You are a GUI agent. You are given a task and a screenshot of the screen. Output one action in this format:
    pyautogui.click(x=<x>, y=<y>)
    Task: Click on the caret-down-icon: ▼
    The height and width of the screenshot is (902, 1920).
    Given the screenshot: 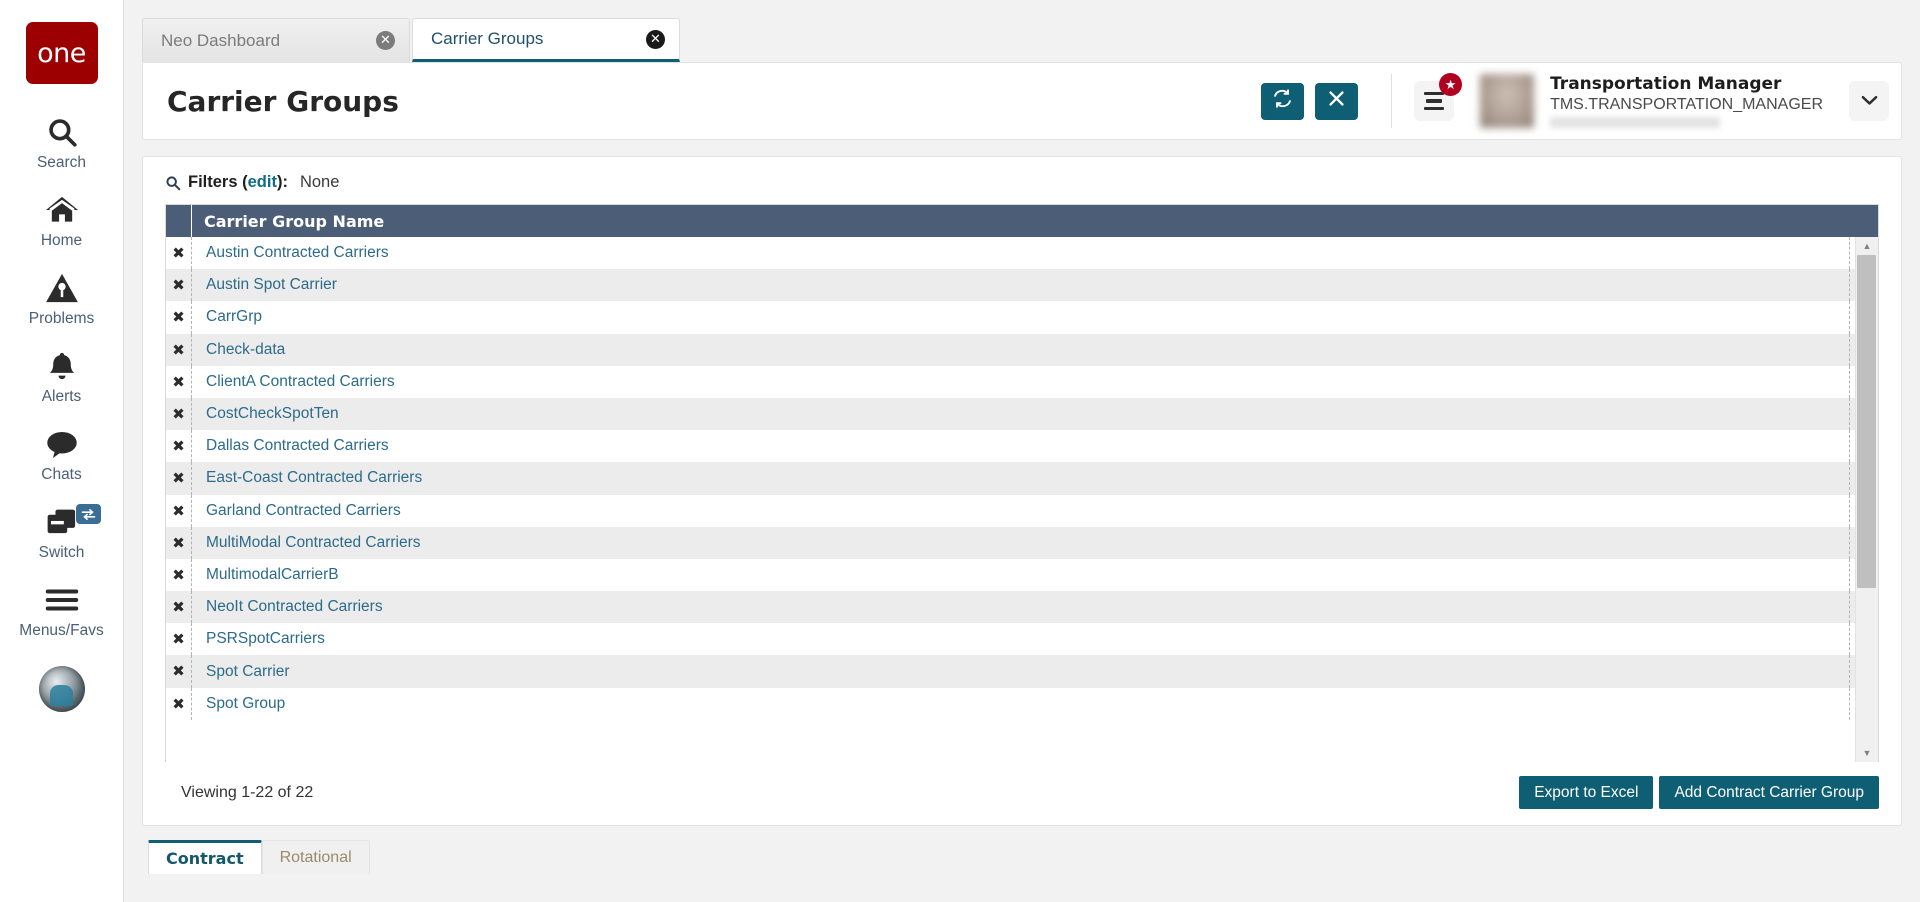 What is the action you would take?
    pyautogui.click(x=1866, y=753)
    